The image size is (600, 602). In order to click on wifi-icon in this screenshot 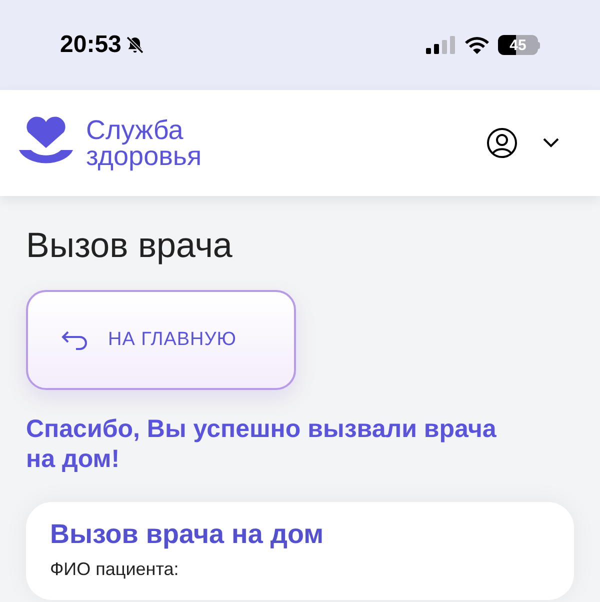, I will do `click(477, 45)`.